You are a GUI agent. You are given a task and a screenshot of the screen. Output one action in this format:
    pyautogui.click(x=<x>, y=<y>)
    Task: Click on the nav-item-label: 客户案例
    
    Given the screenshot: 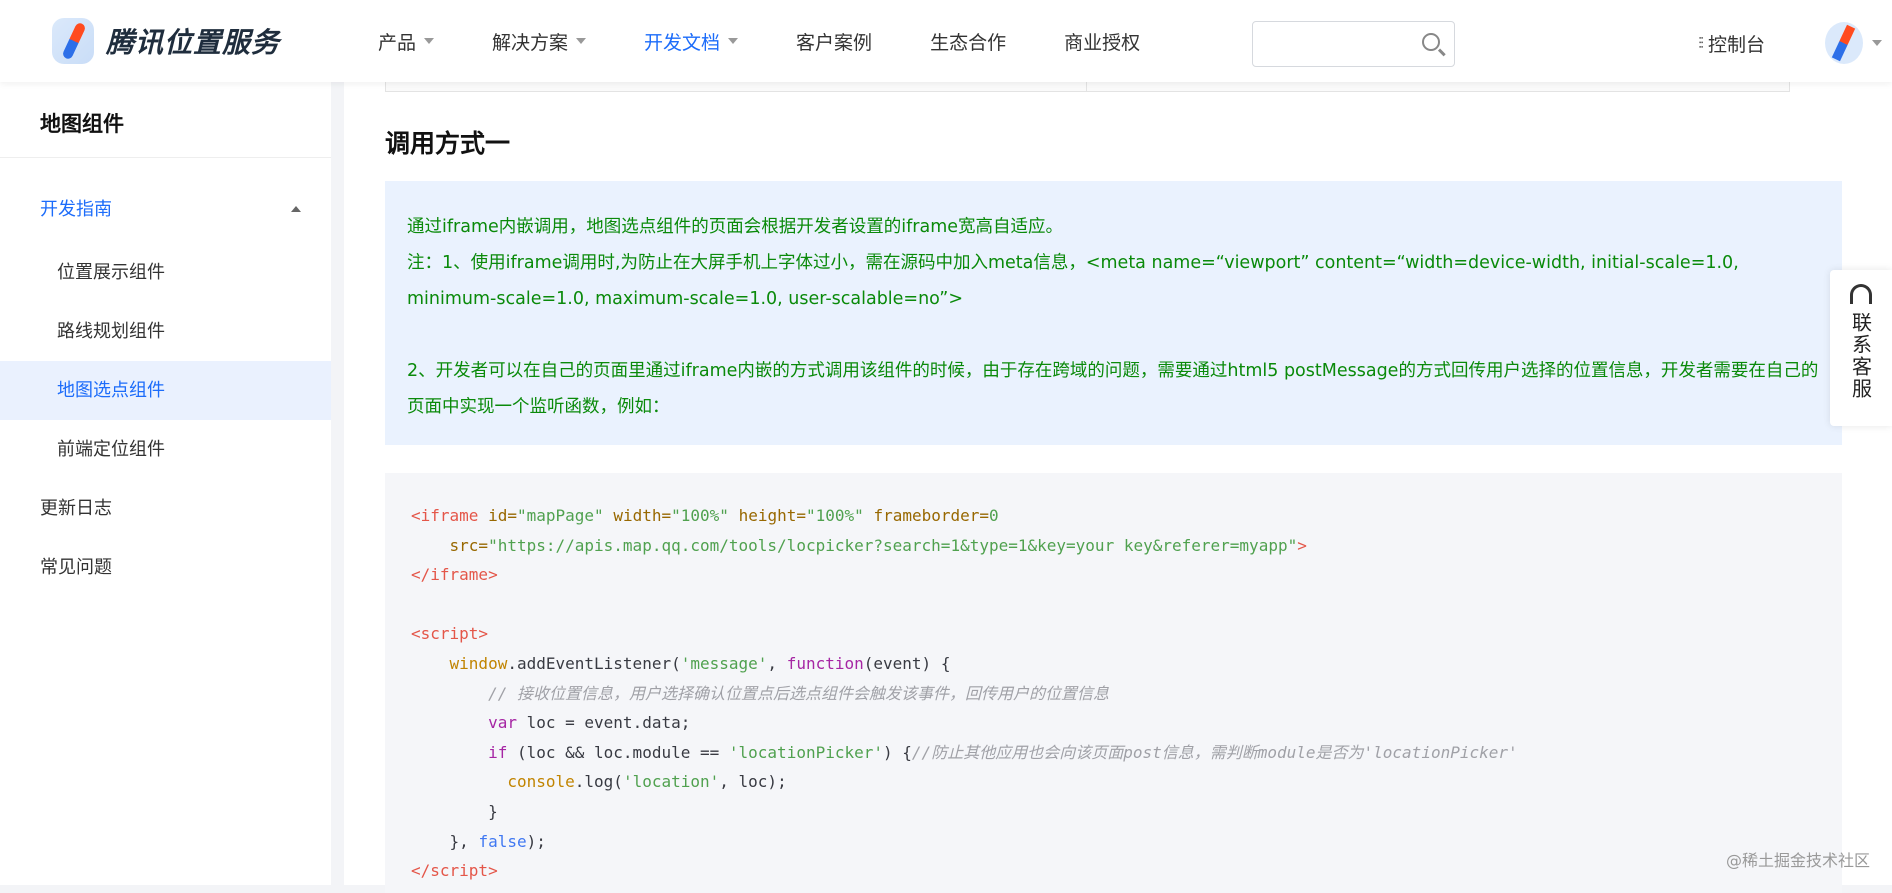 What is the action you would take?
    pyautogui.click(x=834, y=42)
    